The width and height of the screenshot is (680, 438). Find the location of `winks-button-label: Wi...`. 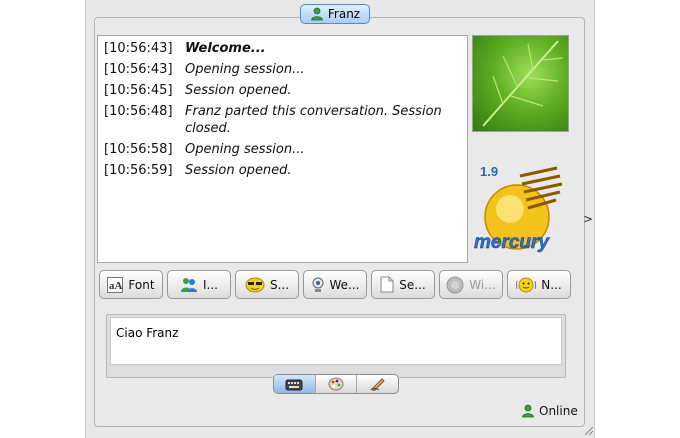

winks-button-label: Wi... is located at coordinates (482, 284).